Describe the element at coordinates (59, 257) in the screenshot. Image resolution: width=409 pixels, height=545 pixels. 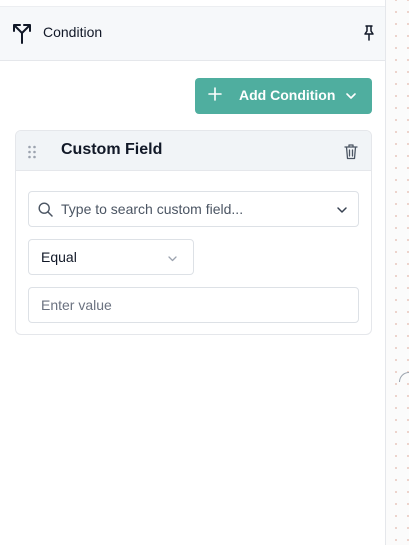
I see `operator-value: Equal` at that location.